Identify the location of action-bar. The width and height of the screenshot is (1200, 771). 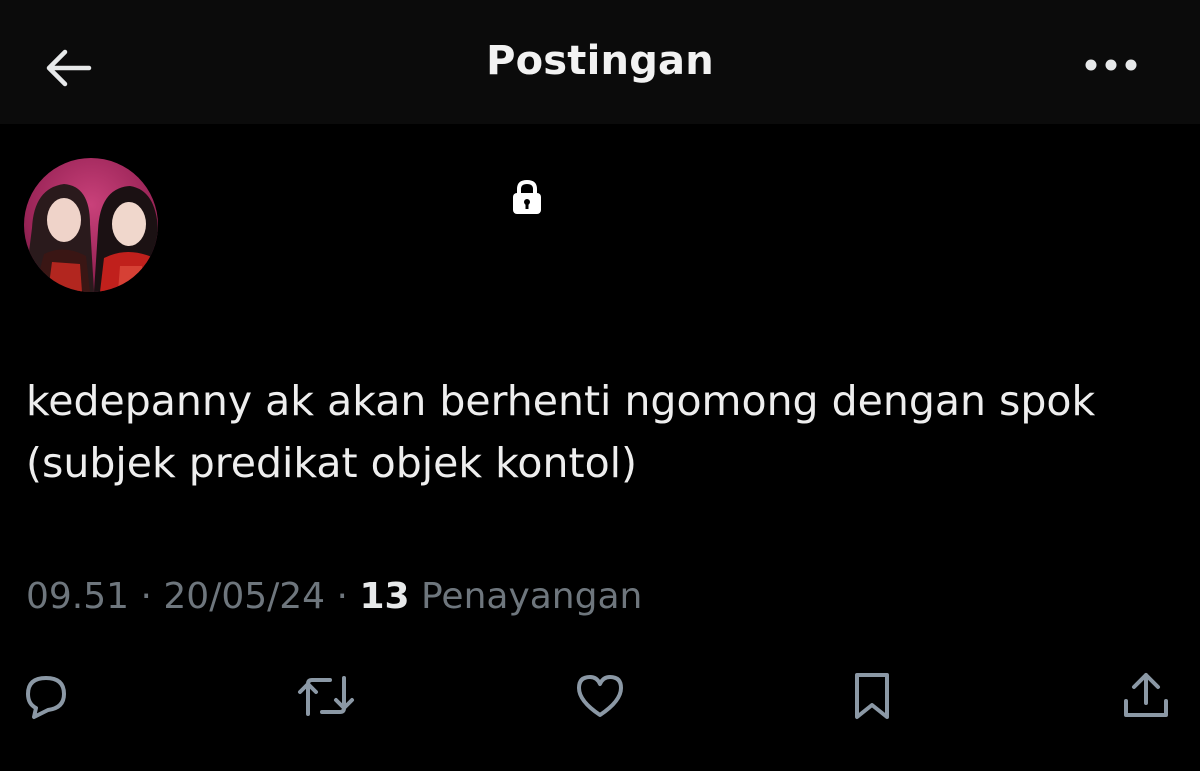
(600, 695).